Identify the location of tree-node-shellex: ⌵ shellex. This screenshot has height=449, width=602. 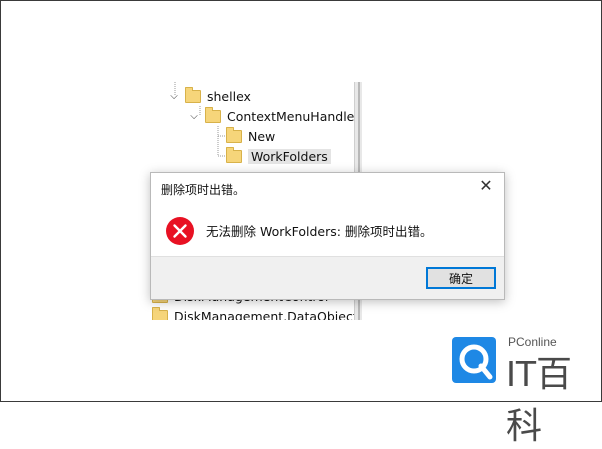
(209, 96).